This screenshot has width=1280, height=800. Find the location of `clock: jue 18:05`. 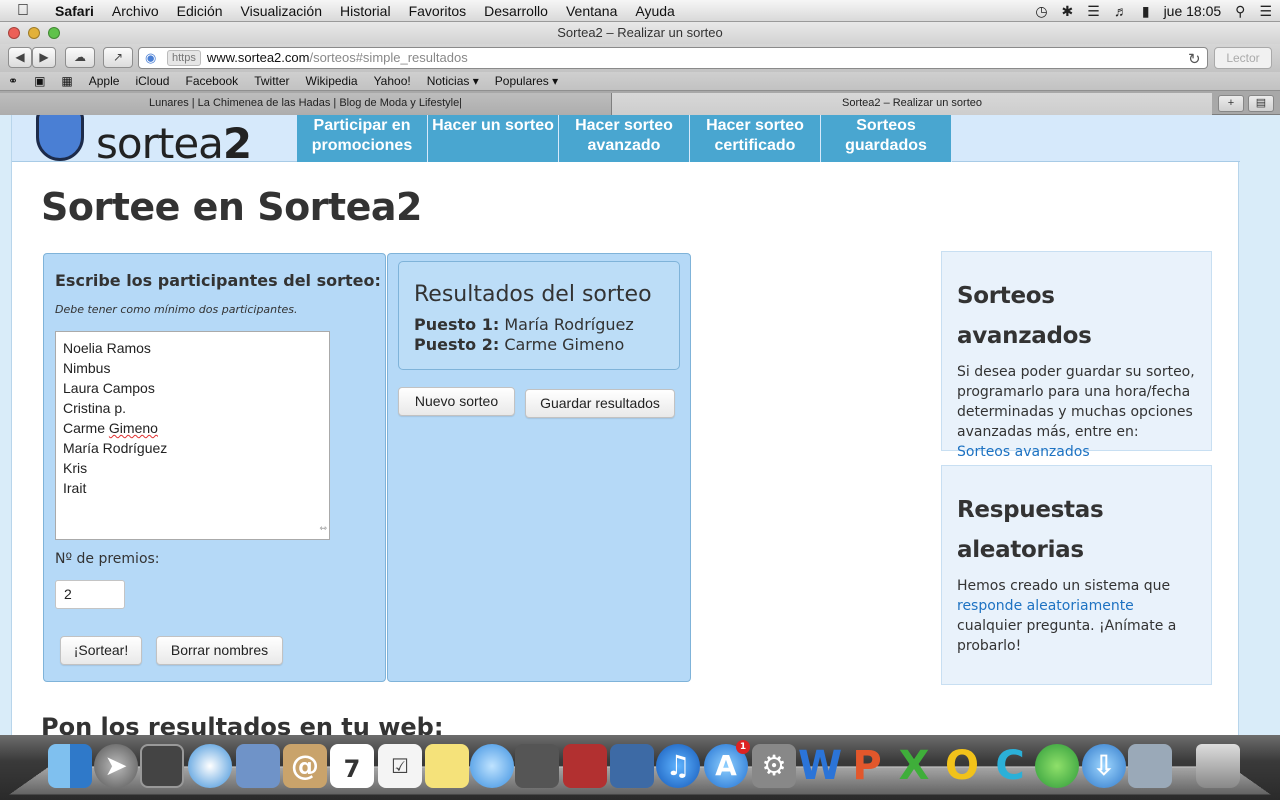

clock: jue 18:05 is located at coordinates (1193, 11).